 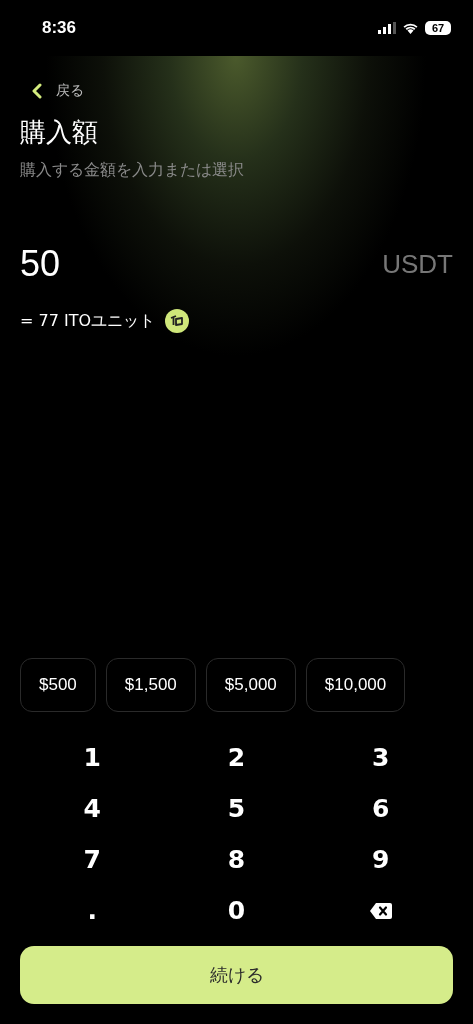 What do you see at coordinates (236, 975) in the screenshot?
I see `continue-button: 続ける` at bounding box center [236, 975].